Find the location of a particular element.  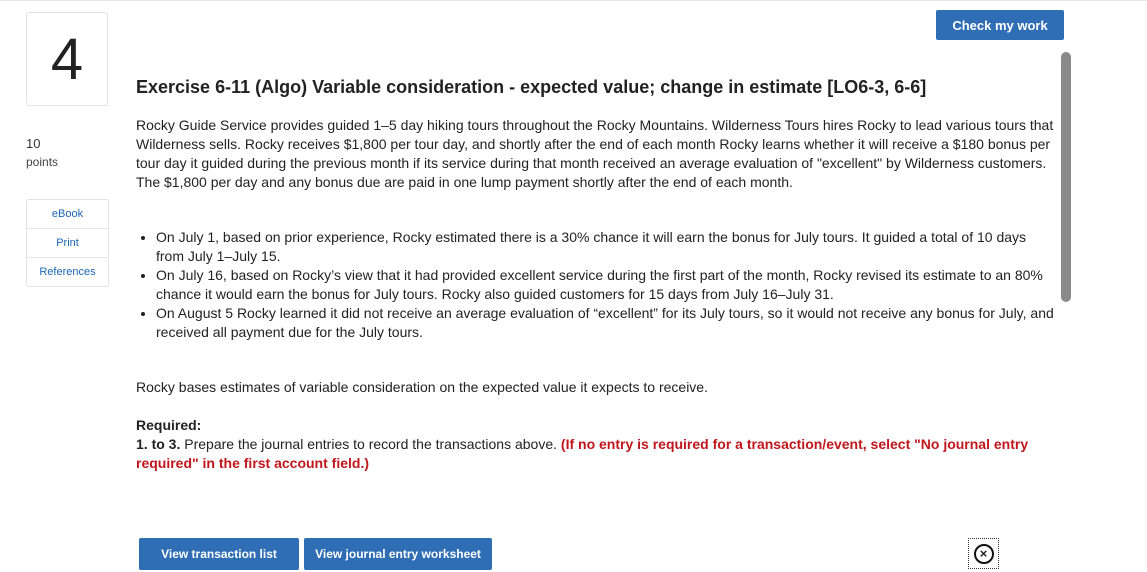

close-button: × is located at coordinates (983, 553).